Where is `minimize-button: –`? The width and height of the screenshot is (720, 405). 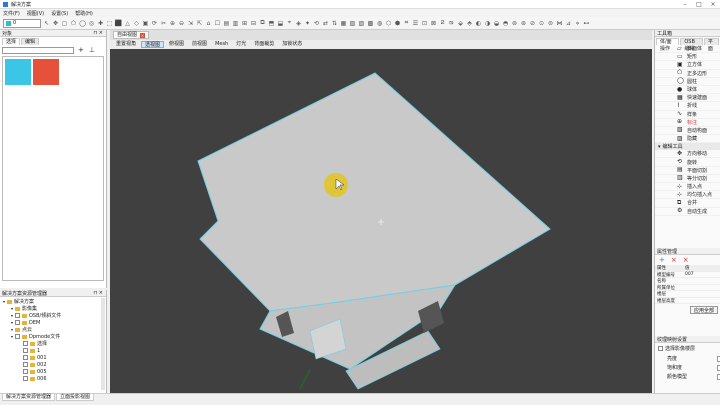
minimize-button: – is located at coordinates (685, 4).